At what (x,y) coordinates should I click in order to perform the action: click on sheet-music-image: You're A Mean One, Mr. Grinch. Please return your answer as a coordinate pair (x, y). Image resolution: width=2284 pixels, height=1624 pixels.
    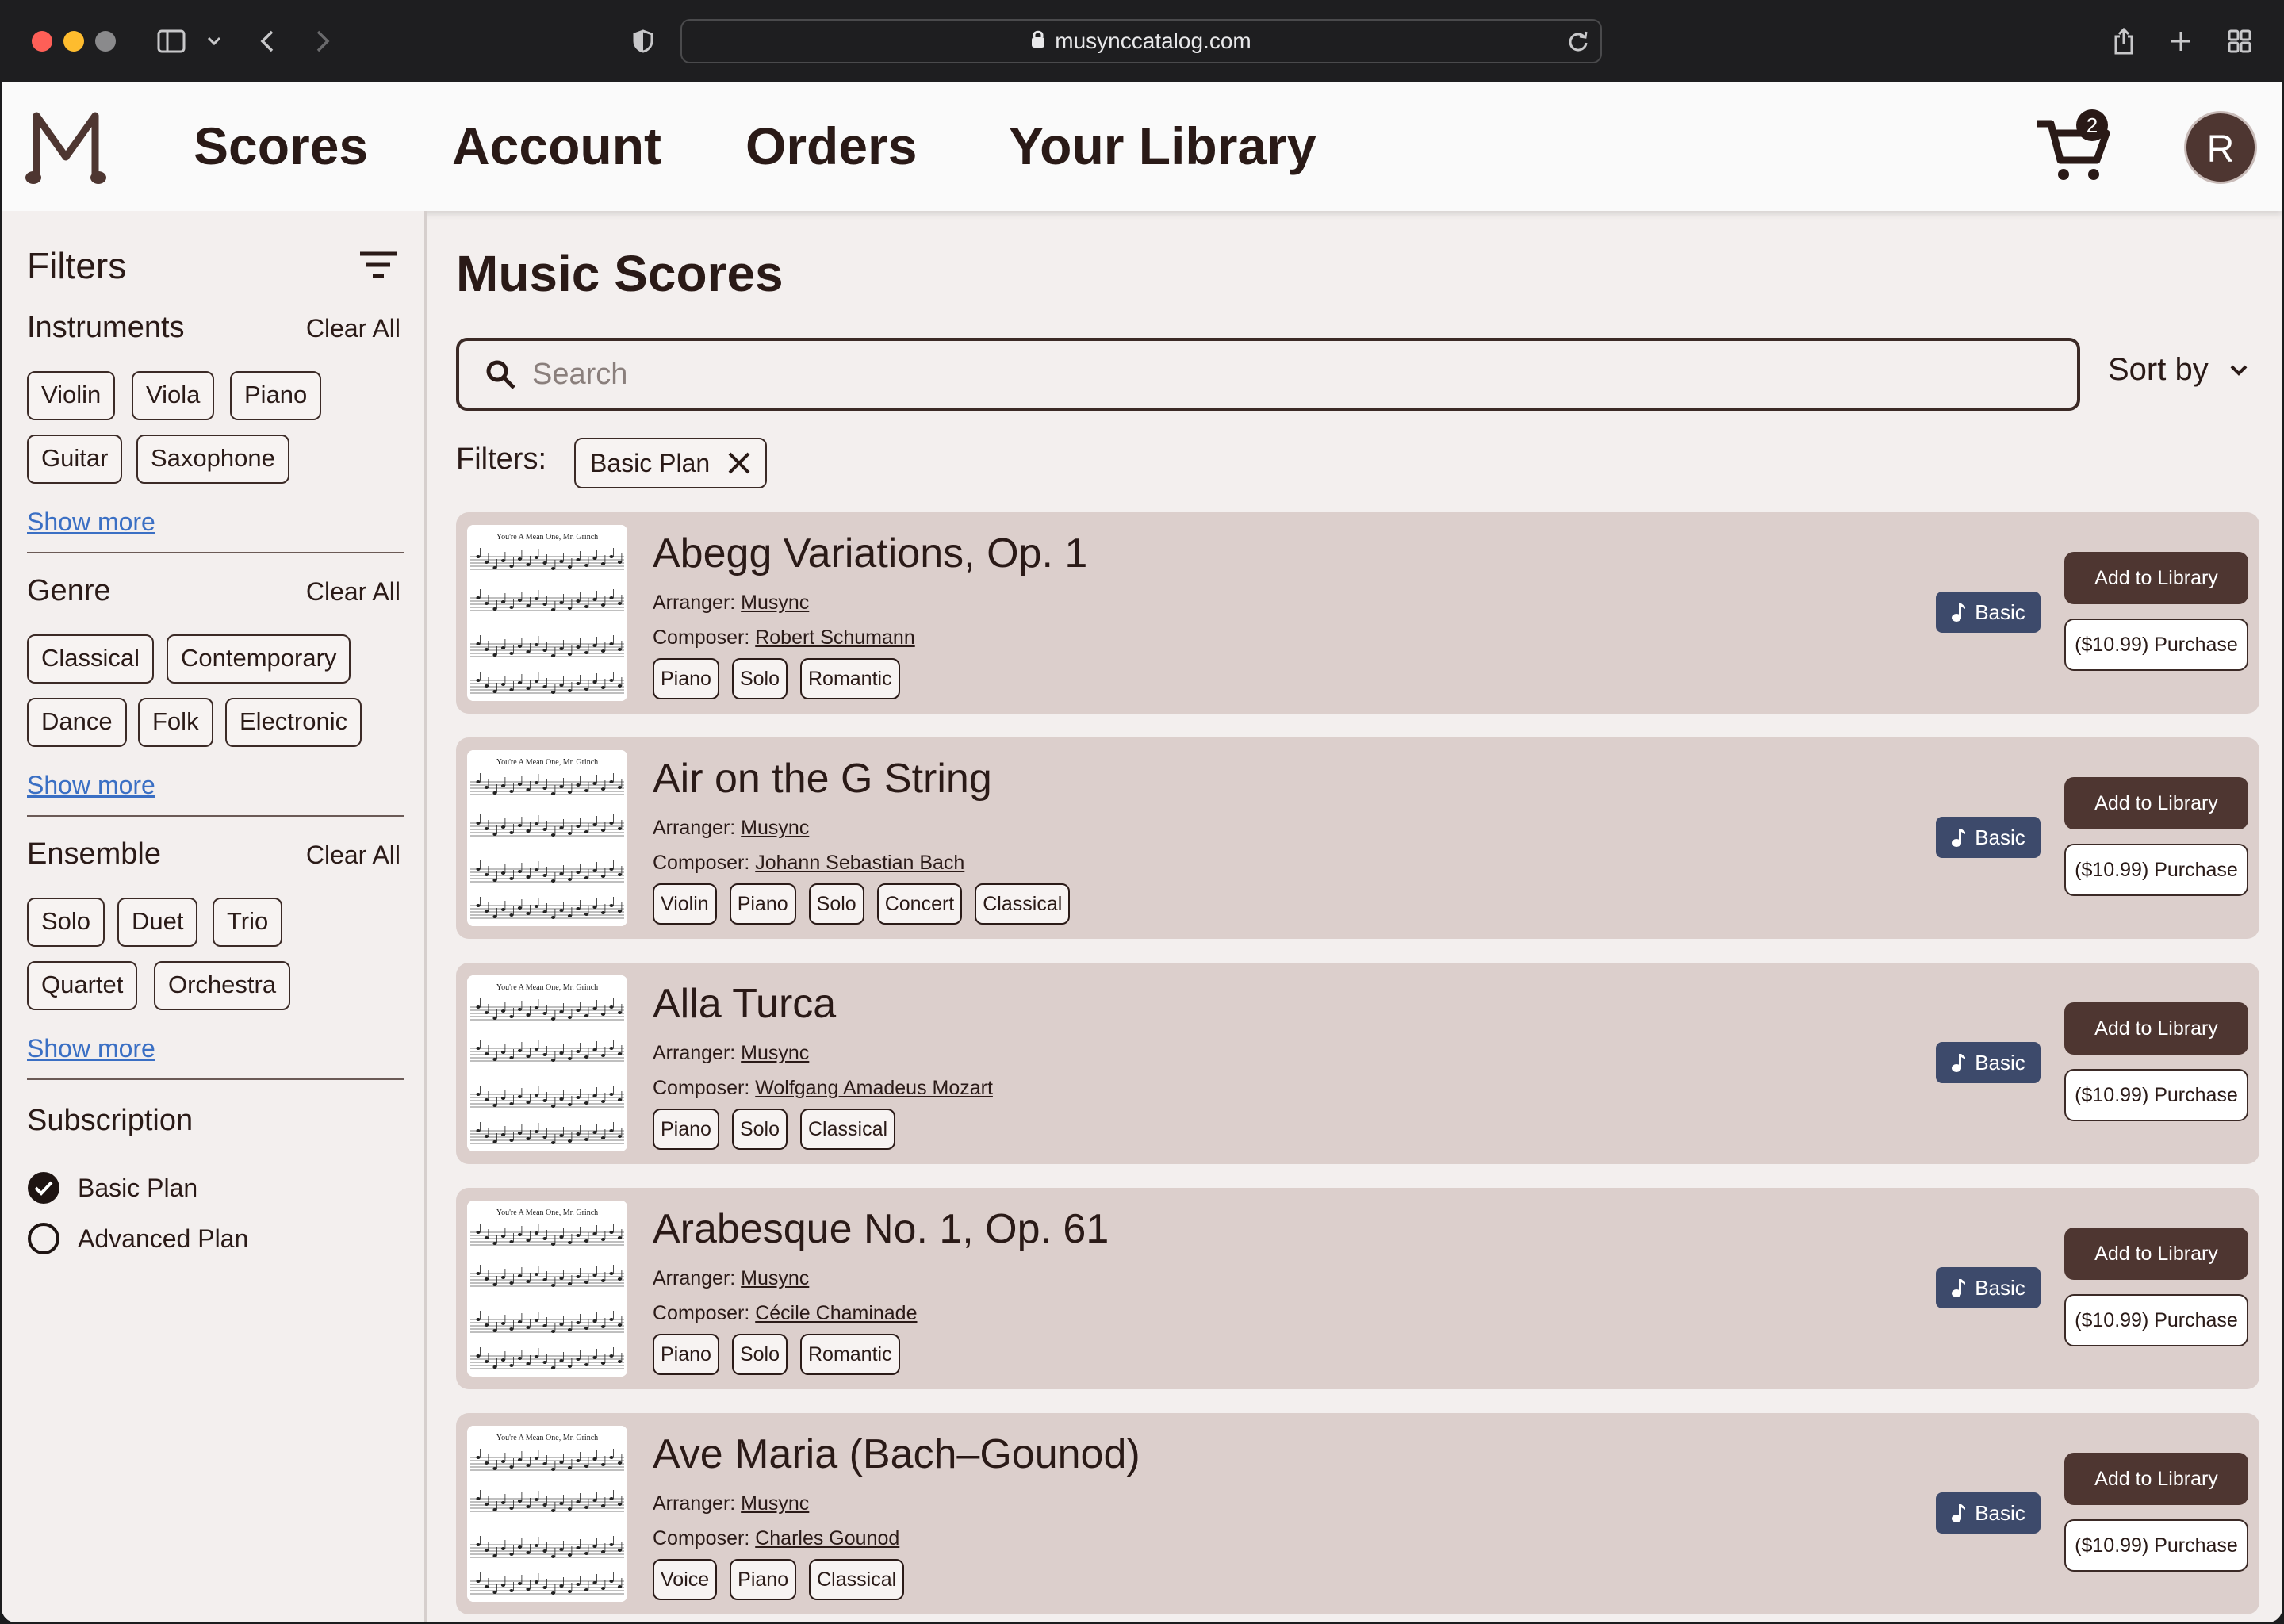
    Looking at the image, I should click on (547, 838).